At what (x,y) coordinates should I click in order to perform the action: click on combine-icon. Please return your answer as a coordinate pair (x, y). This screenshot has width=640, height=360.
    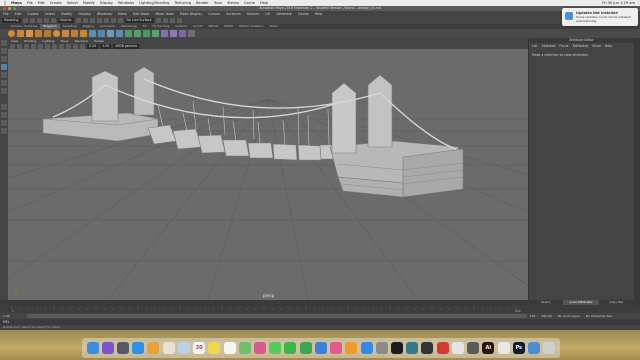
    Looking at the image, I should click on (92, 33).